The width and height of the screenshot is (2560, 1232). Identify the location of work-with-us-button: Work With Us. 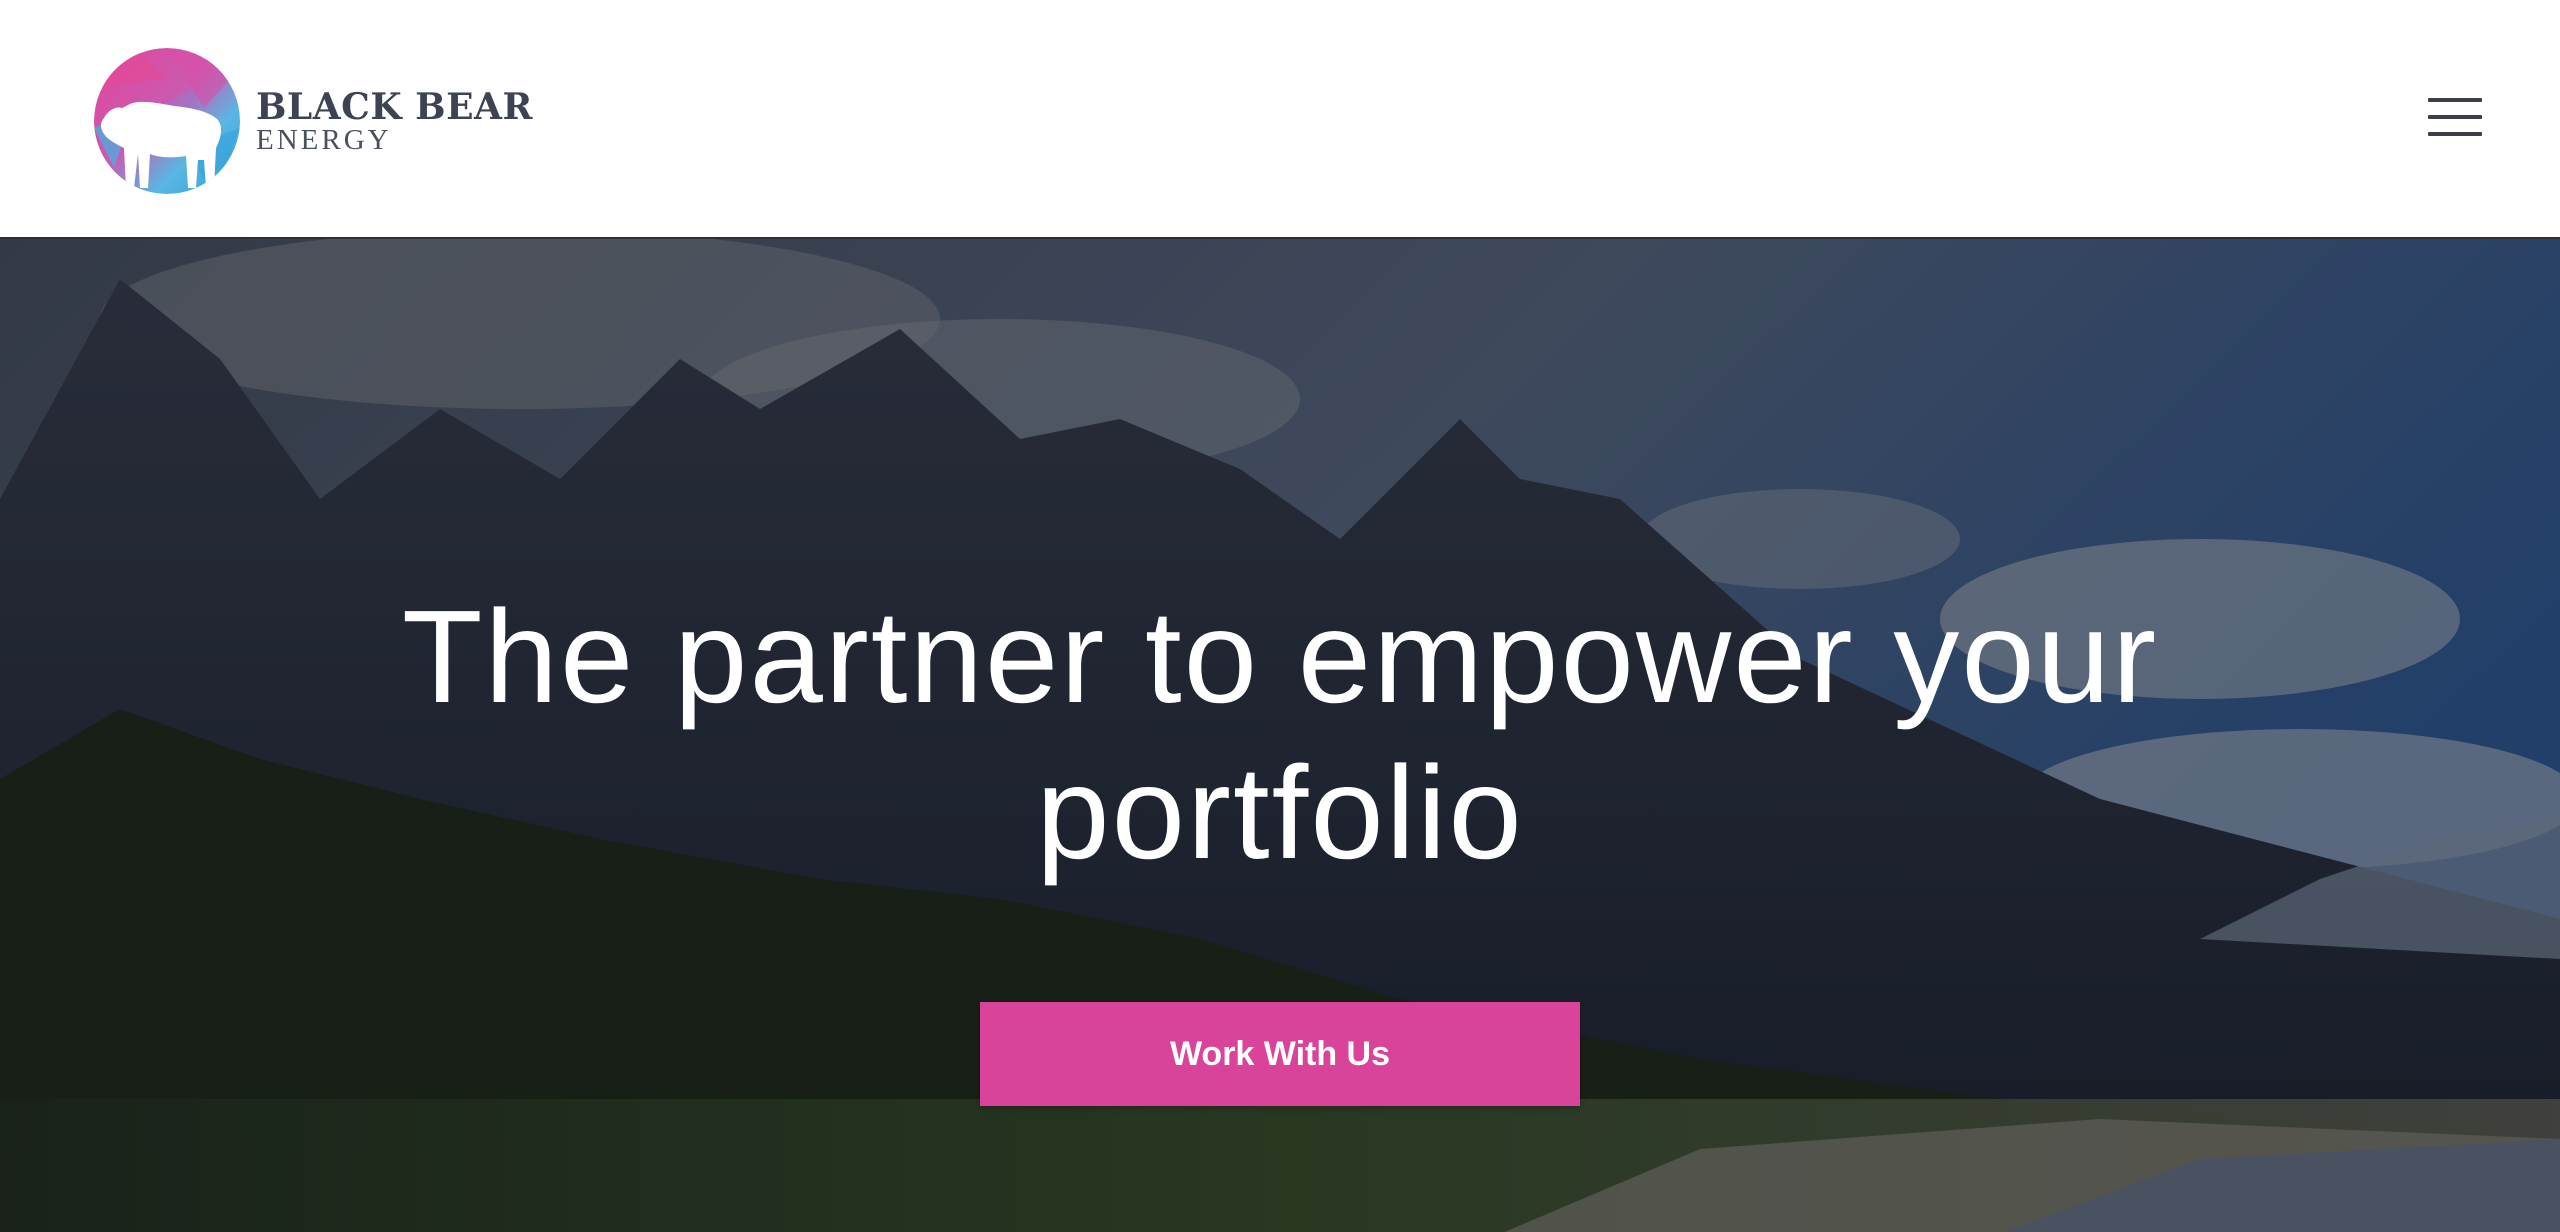
(1280, 1054).